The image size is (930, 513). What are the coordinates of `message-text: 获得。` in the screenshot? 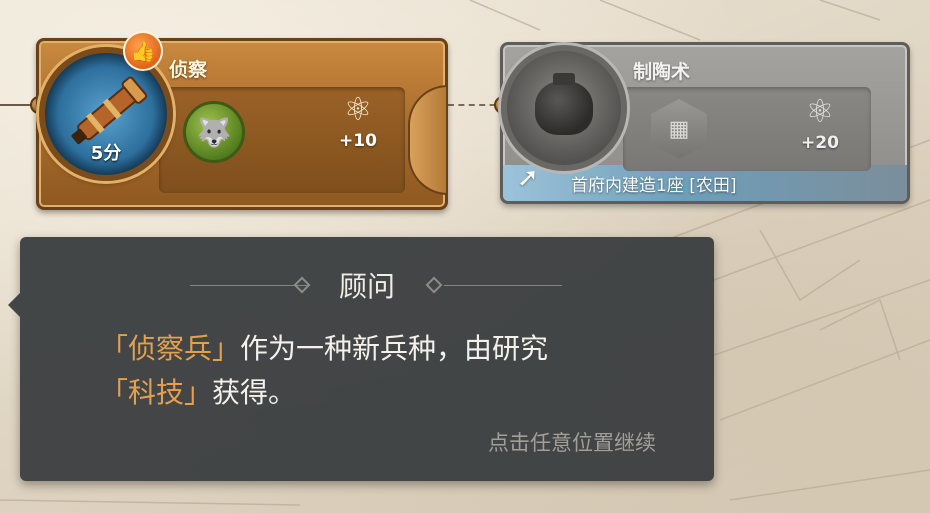 It's located at (254, 392).